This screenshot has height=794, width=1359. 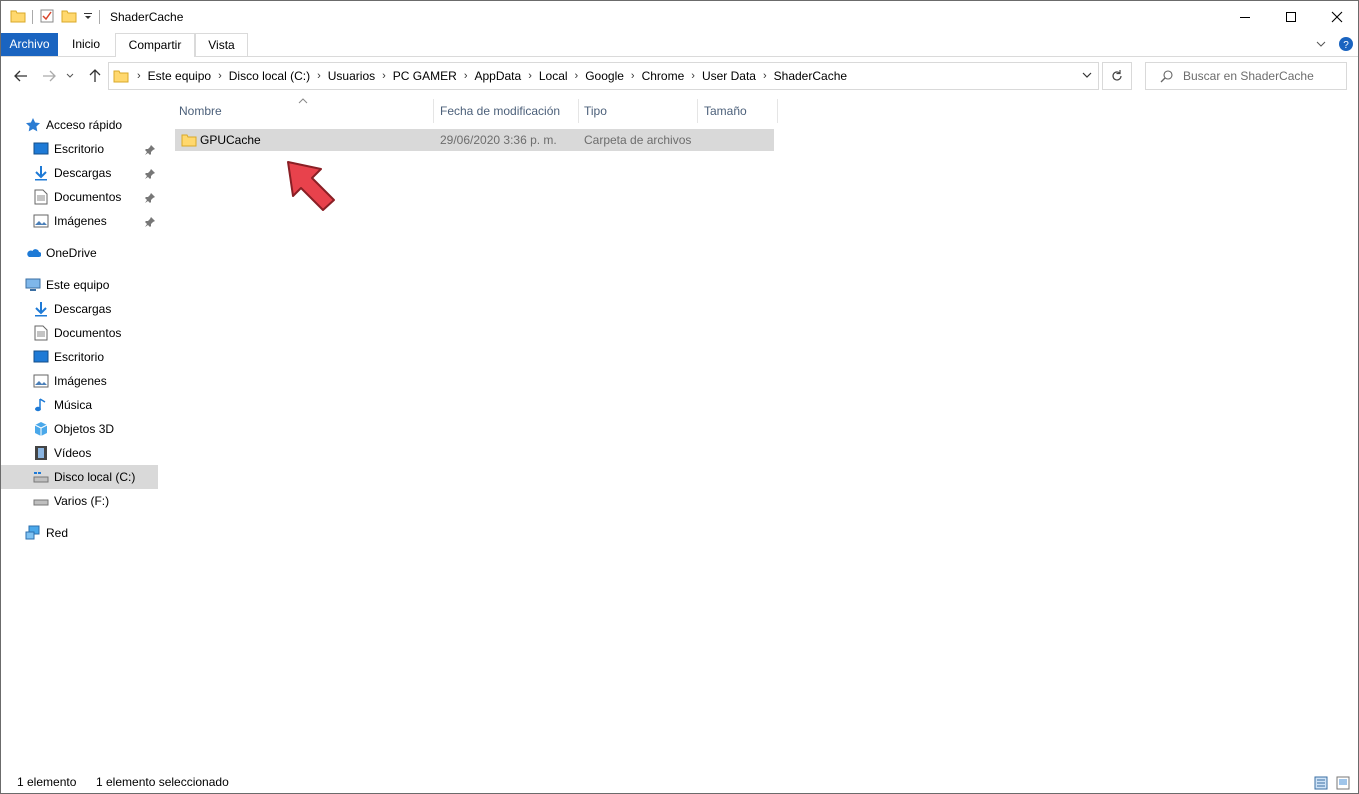 I want to click on sidebar-item-onedrive: OneDrive, so click(x=79, y=253).